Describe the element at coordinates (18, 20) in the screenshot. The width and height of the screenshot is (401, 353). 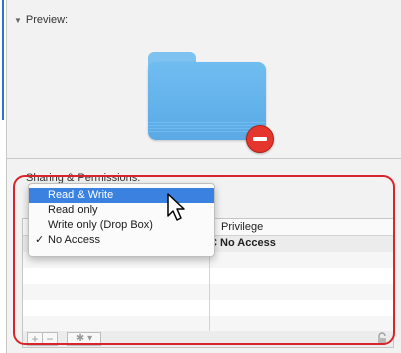
I see `disclosure-triangle-icon: ▼` at that location.